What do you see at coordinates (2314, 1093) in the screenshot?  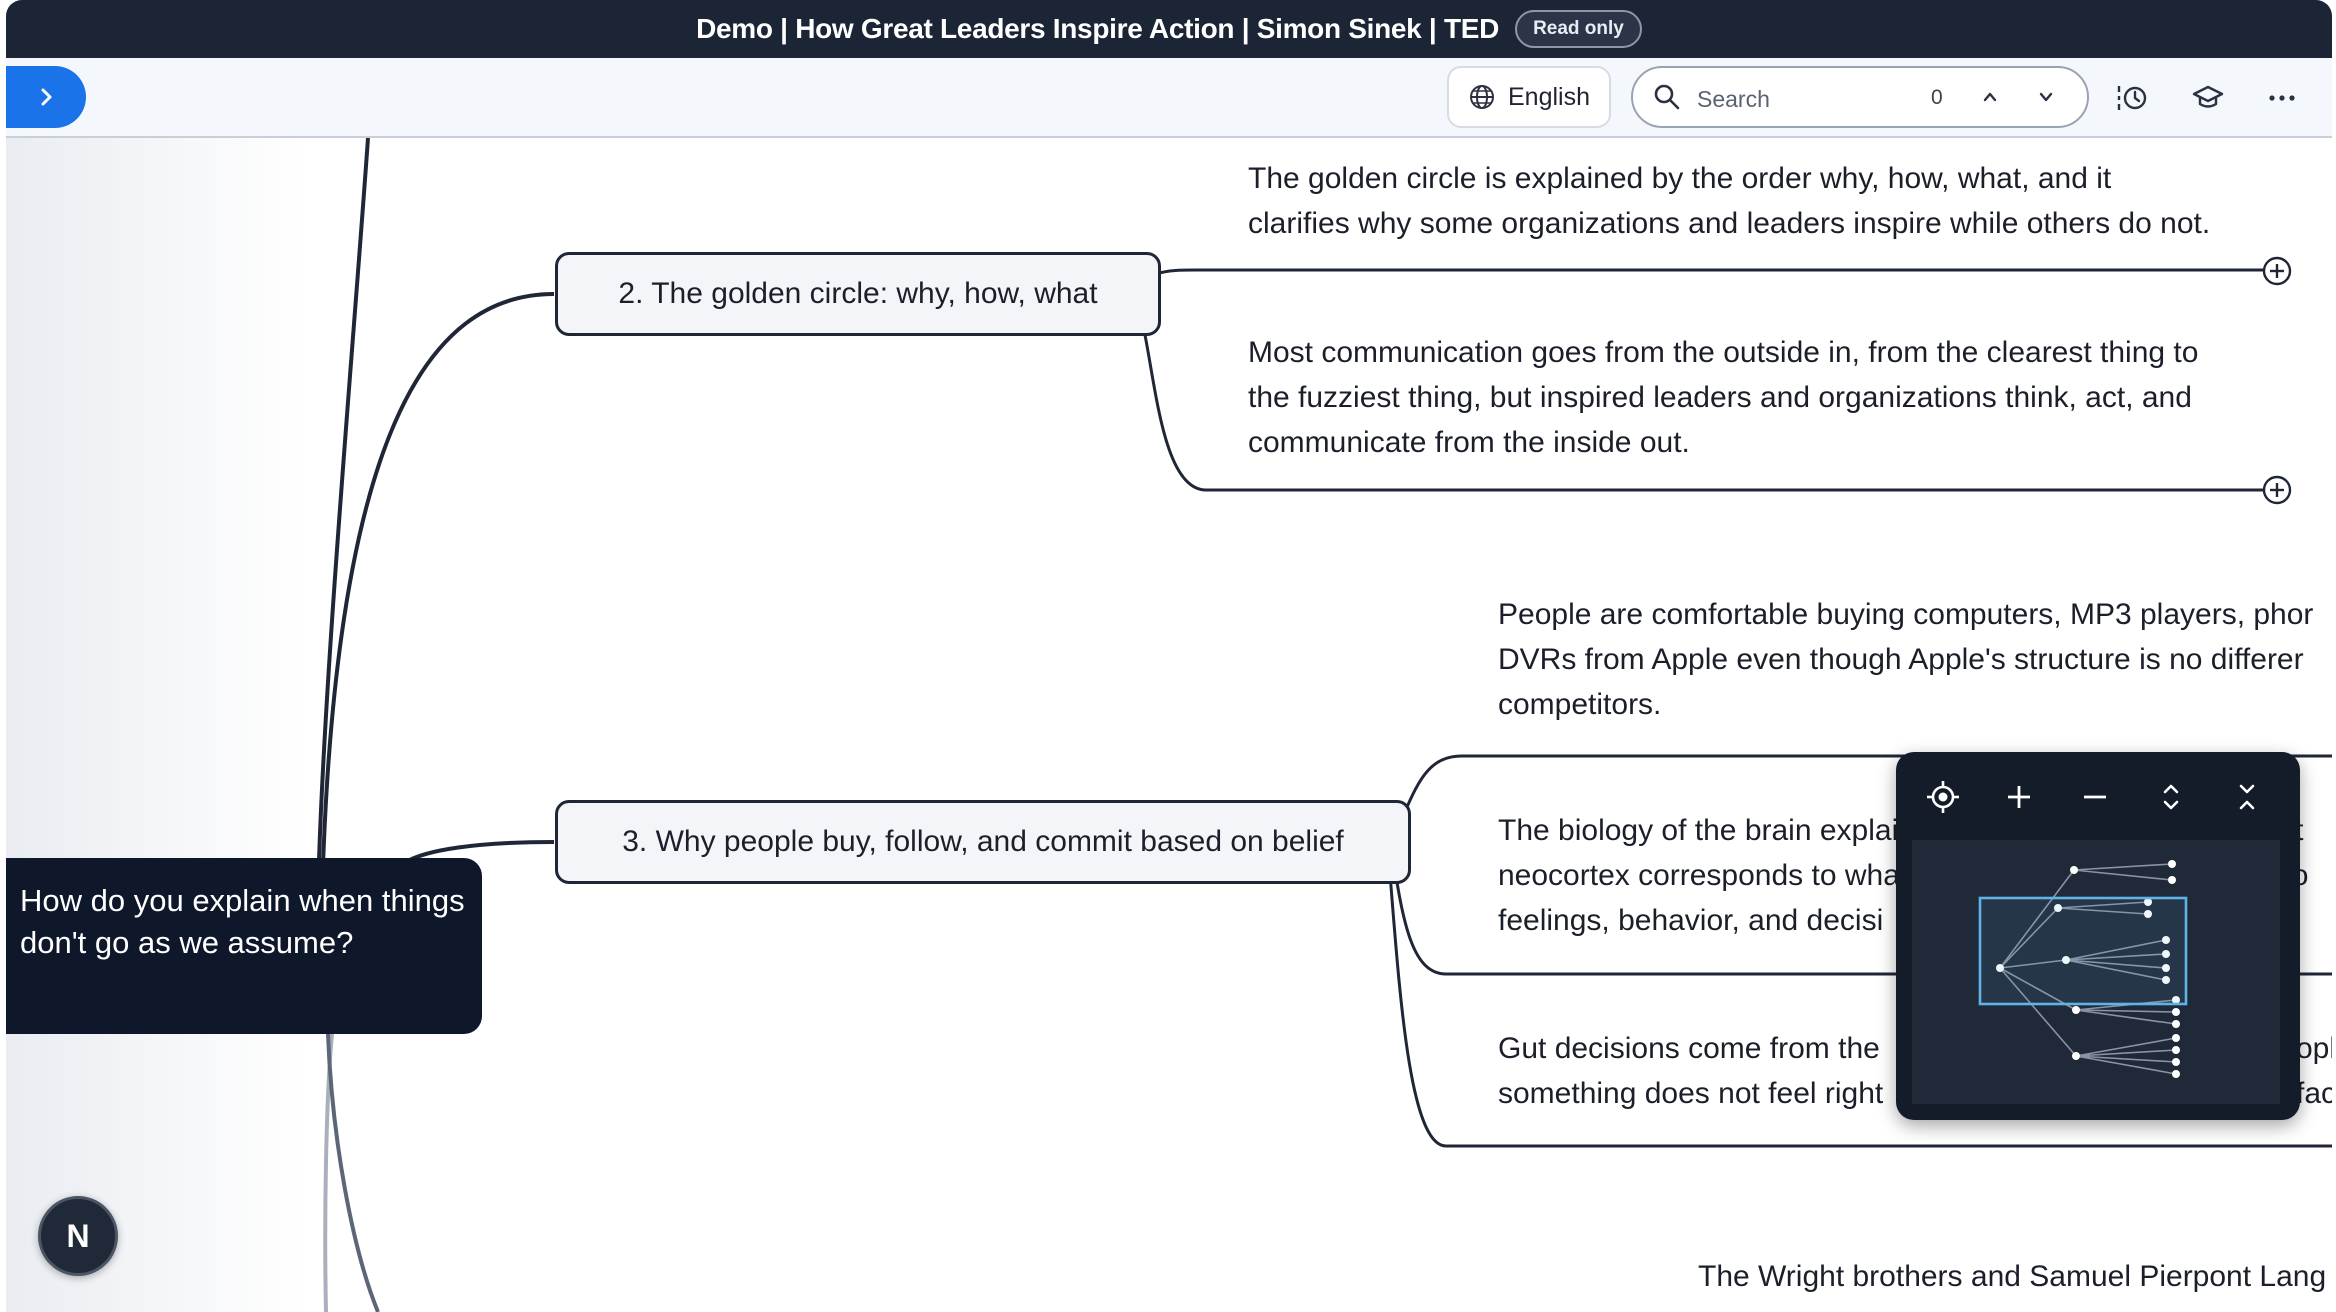 I see `note-line: fac` at bounding box center [2314, 1093].